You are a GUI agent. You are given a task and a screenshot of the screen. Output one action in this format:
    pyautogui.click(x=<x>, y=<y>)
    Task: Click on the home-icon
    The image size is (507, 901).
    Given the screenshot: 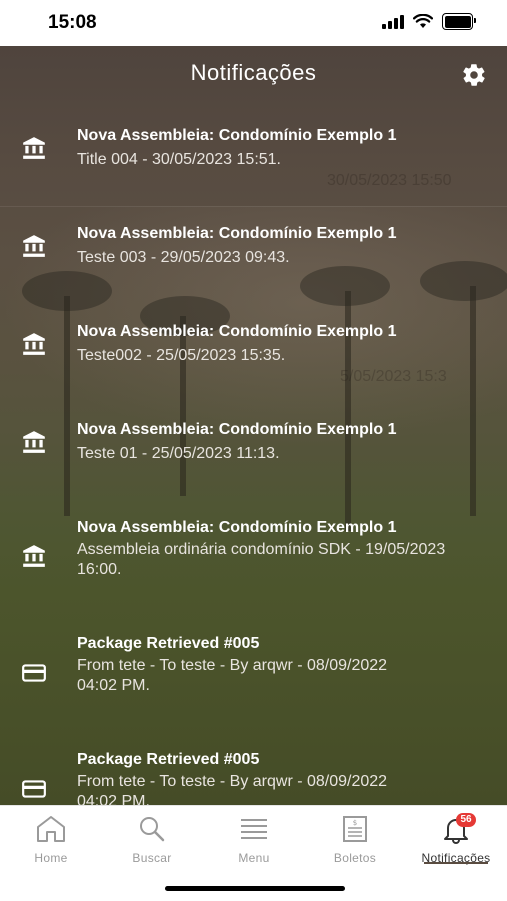 What is the action you would take?
    pyautogui.click(x=51, y=829)
    